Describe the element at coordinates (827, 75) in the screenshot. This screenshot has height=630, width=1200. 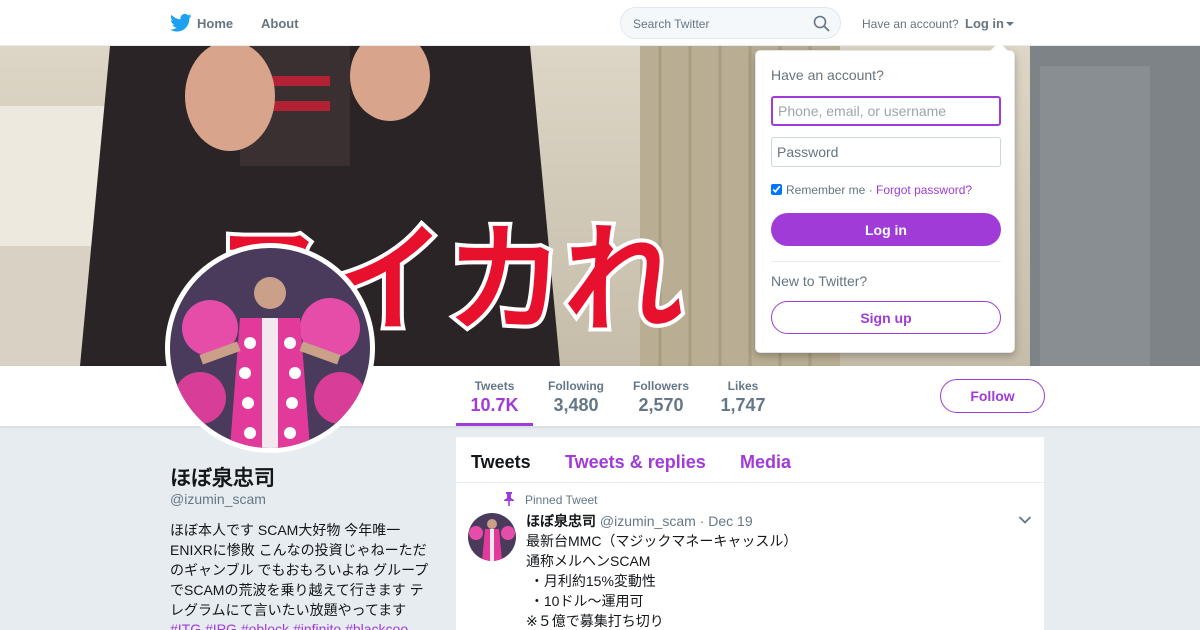
I see `login-dropdown-title: Have an account?` at that location.